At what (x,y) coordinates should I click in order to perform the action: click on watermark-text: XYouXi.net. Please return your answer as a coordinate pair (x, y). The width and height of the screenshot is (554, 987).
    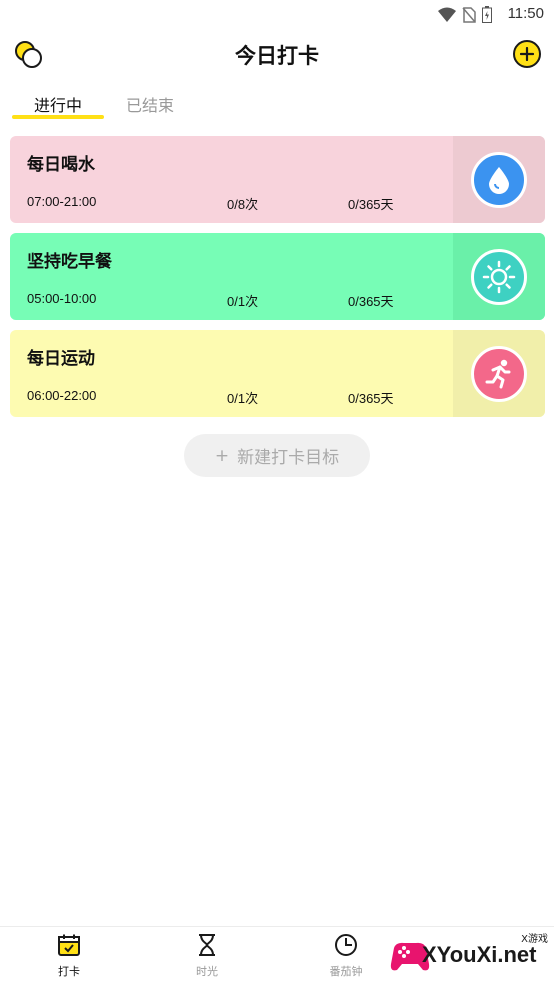
    Looking at the image, I should click on (479, 954).